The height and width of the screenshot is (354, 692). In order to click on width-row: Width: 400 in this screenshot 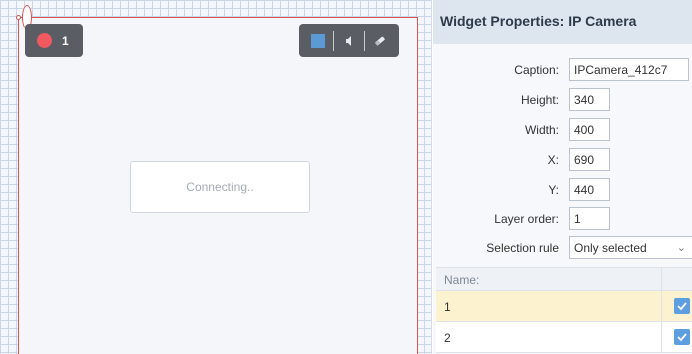, I will do `click(562, 130)`.